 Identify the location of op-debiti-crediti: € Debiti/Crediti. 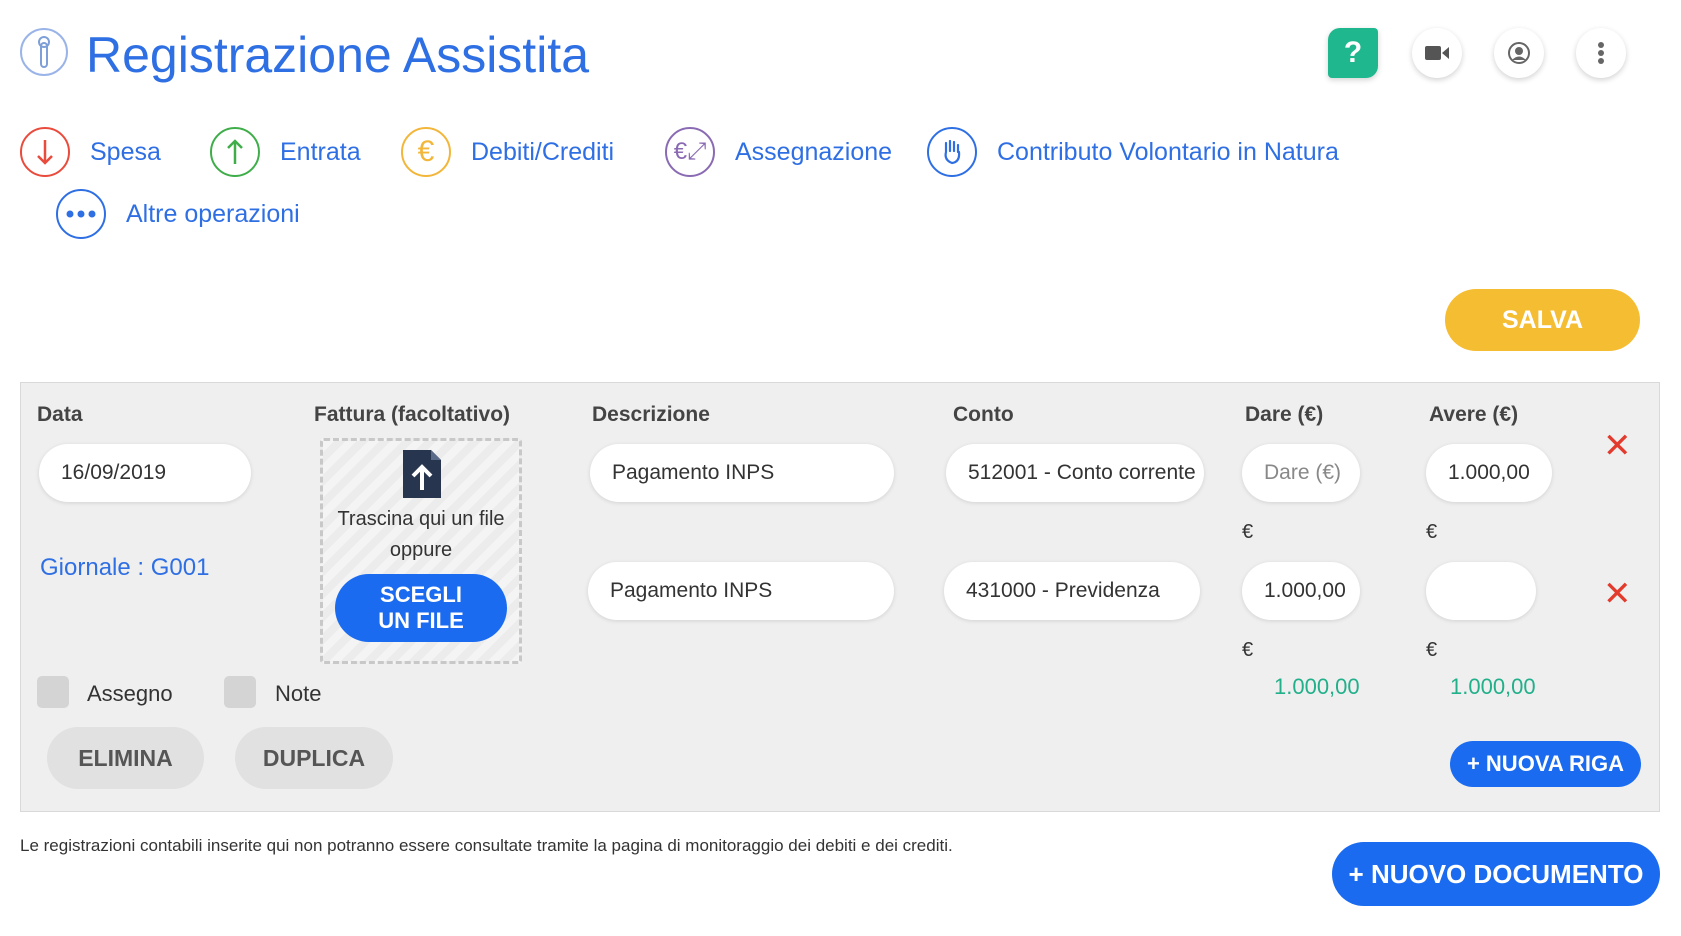
(507, 152).